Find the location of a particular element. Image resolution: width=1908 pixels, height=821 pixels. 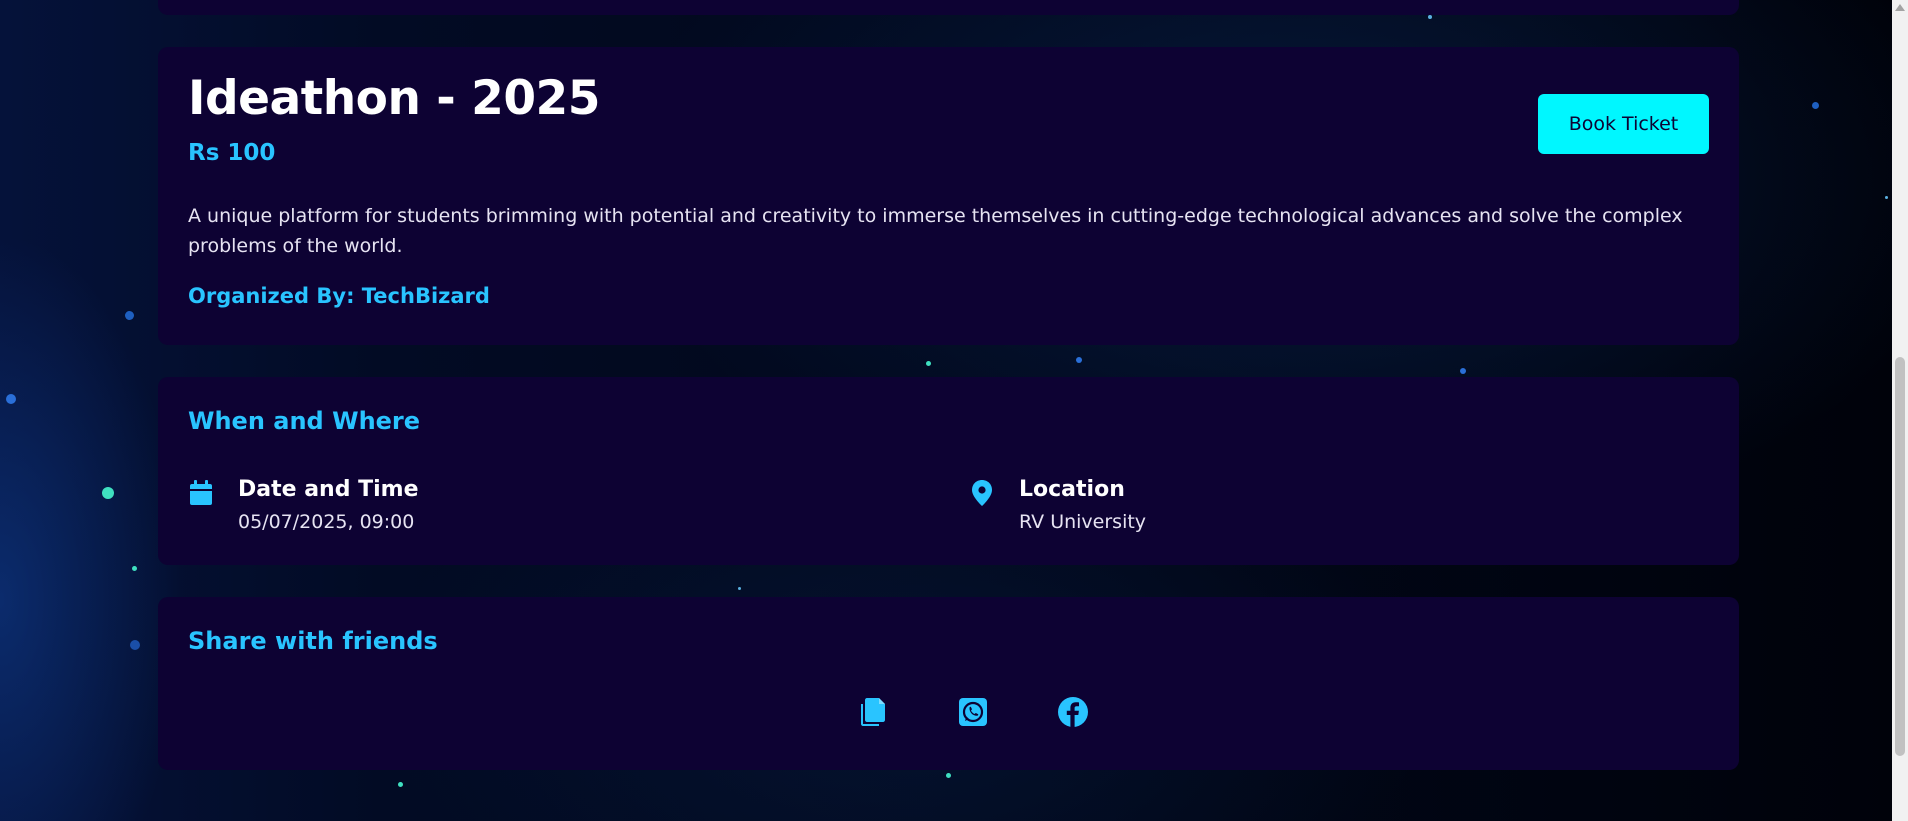

event-price: Rs 100 is located at coordinates (232, 153).